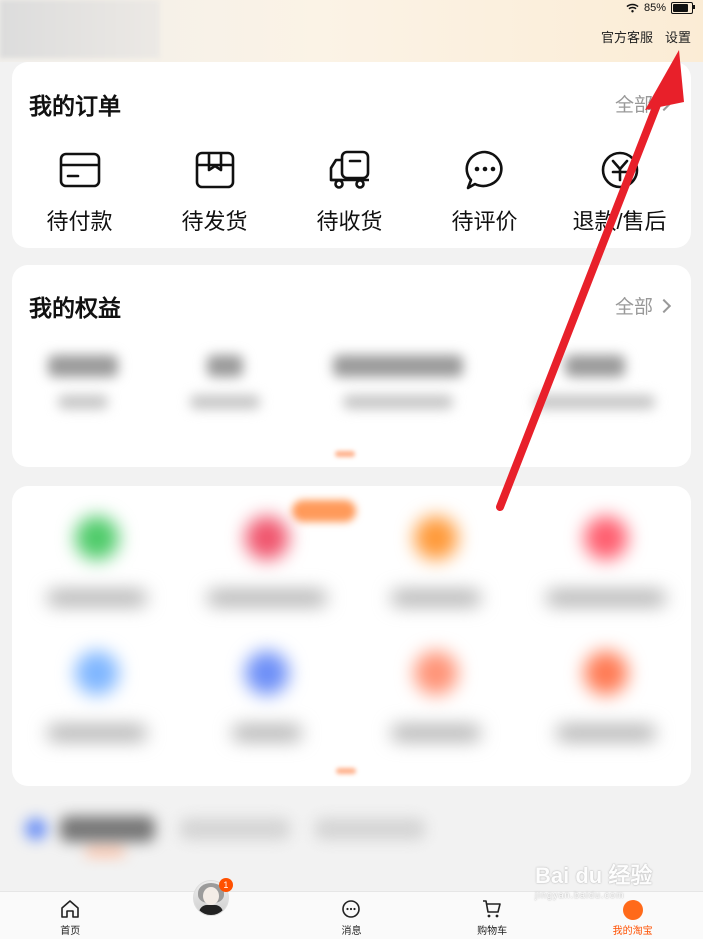 This screenshot has height=939, width=703. What do you see at coordinates (70, 909) in the screenshot?
I see `home-icon` at bounding box center [70, 909].